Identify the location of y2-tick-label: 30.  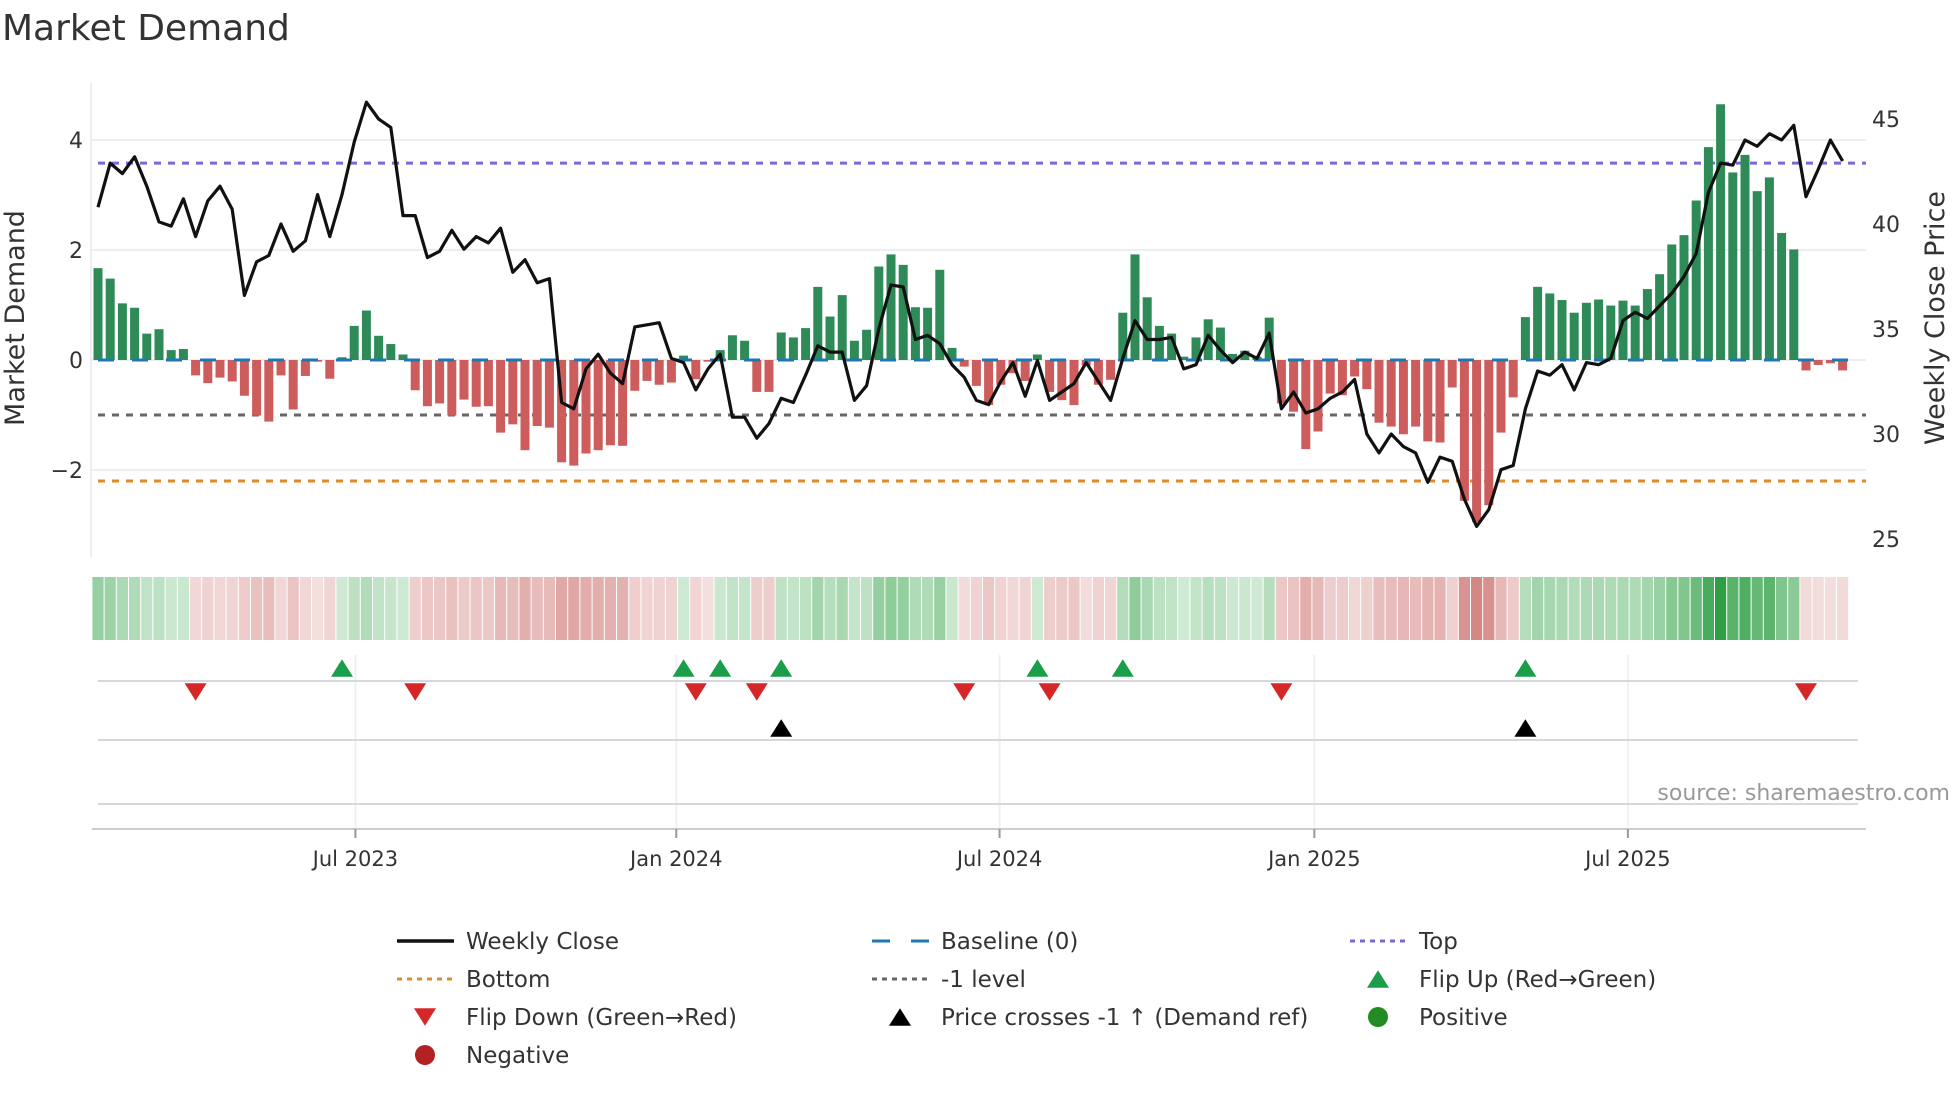
(1886, 435).